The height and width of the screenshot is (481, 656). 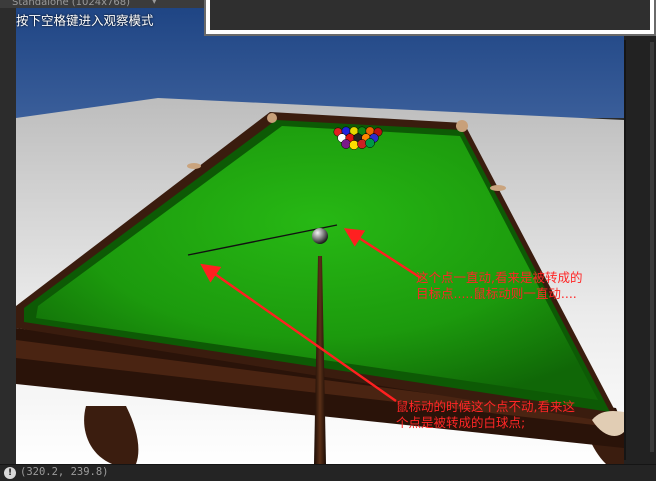 I want to click on observe-mode-hint: 按下空格键进入观察模式, so click(x=85, y=20).